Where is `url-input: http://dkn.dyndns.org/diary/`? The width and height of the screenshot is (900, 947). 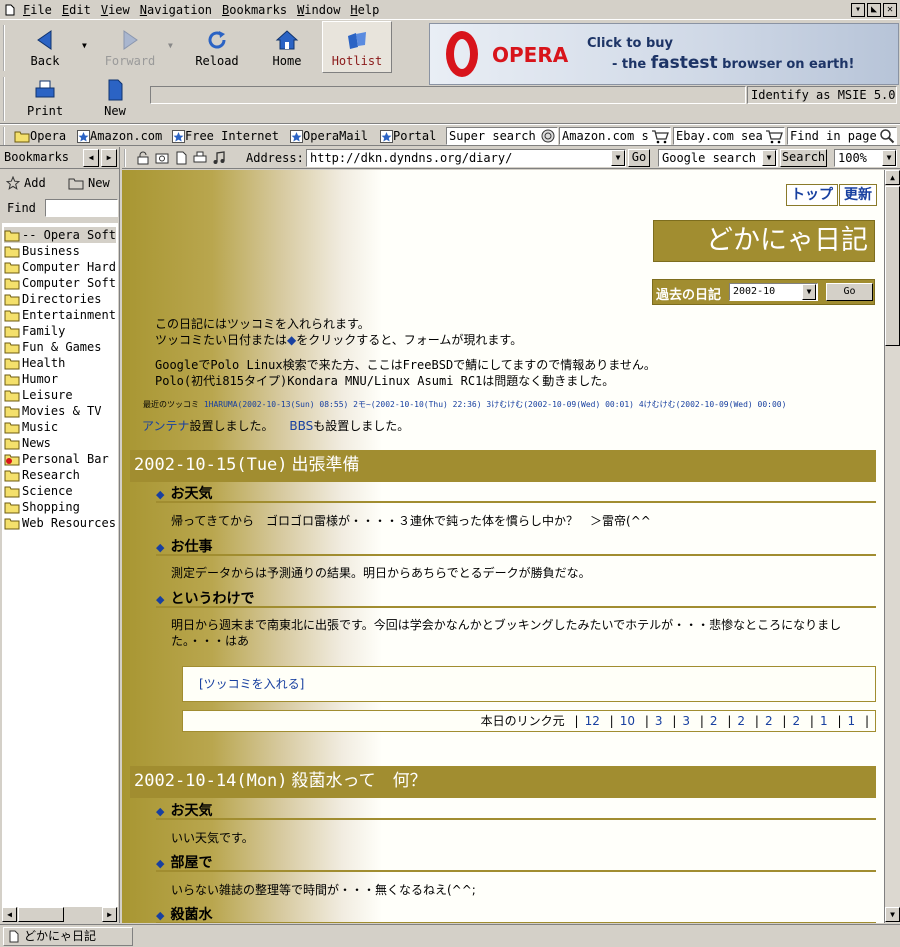 url-input: http://dkn.dyndns.org/diary/ is located at coordinates (466, 158).